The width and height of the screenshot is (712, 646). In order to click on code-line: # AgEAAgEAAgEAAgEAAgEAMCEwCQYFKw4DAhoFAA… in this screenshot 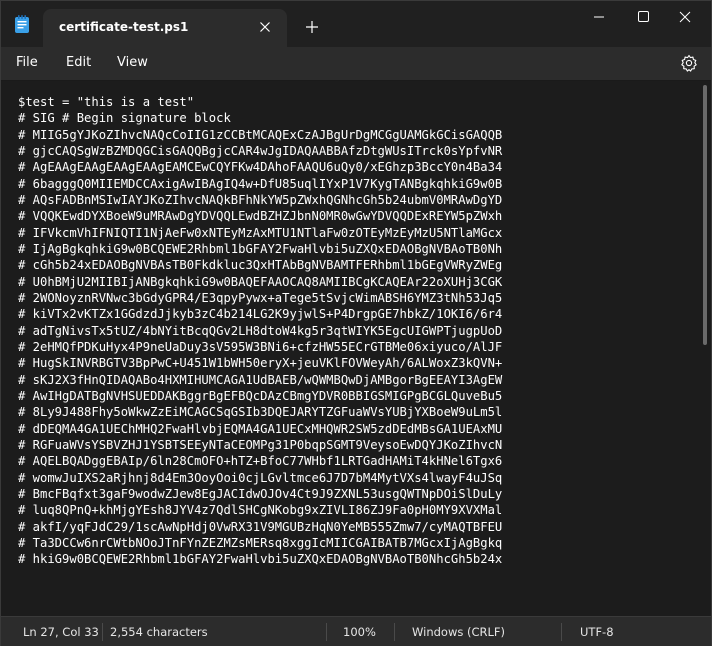, I will do `click(260, 167)`.